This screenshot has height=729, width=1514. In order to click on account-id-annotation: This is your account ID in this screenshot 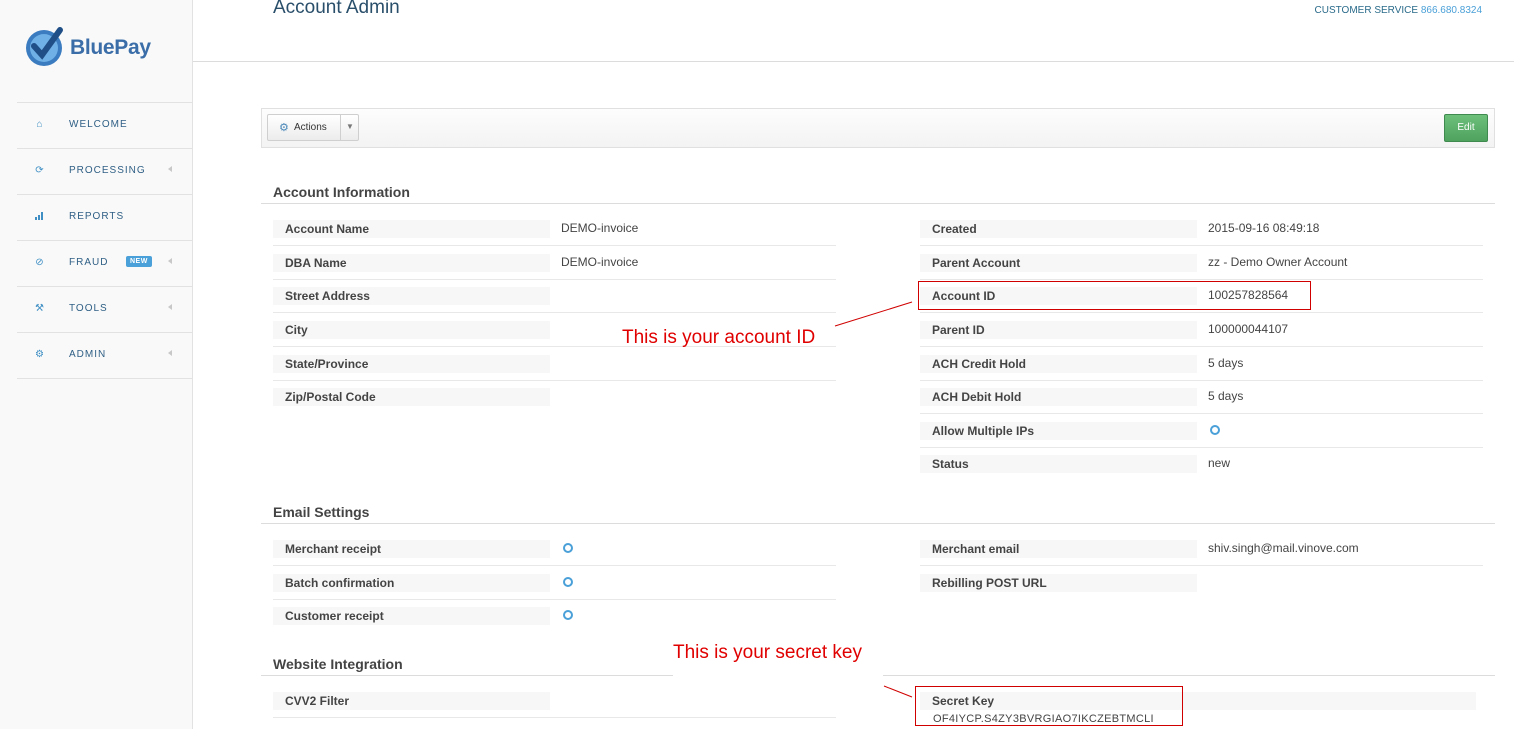, I will do `click(719, 337)`.